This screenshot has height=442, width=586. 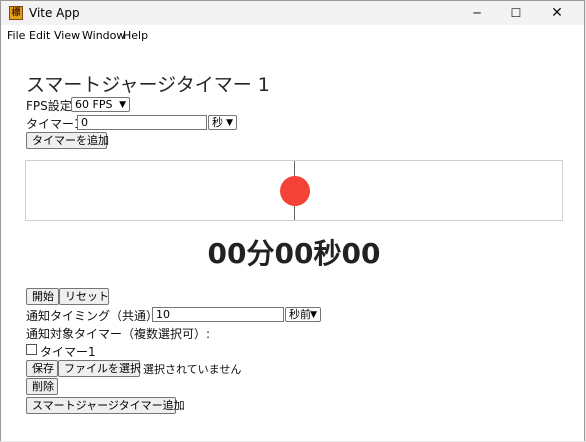 I want to click on fps-select: 60 FPS ▼, so click(x=100, y=104).